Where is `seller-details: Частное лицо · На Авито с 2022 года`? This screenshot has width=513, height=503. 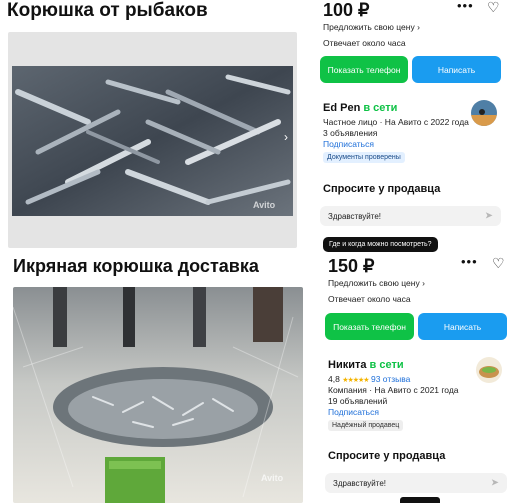 seller-details: Частное лицо · На Авито с 2022 года is located at coordinates (396, 122).